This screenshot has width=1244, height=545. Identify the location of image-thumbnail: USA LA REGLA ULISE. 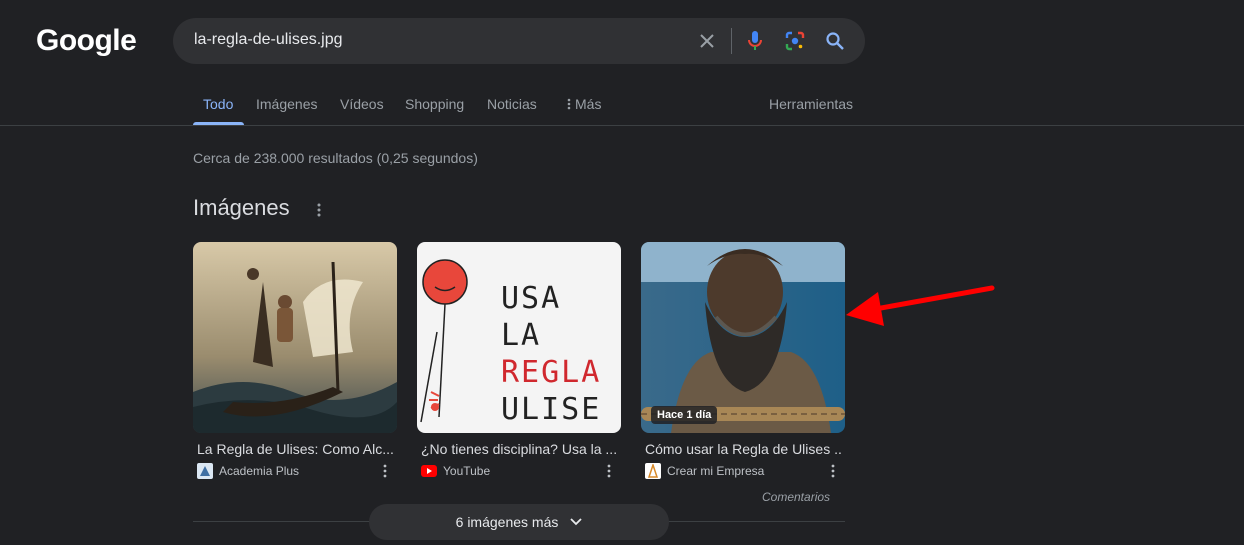
(519, 337).